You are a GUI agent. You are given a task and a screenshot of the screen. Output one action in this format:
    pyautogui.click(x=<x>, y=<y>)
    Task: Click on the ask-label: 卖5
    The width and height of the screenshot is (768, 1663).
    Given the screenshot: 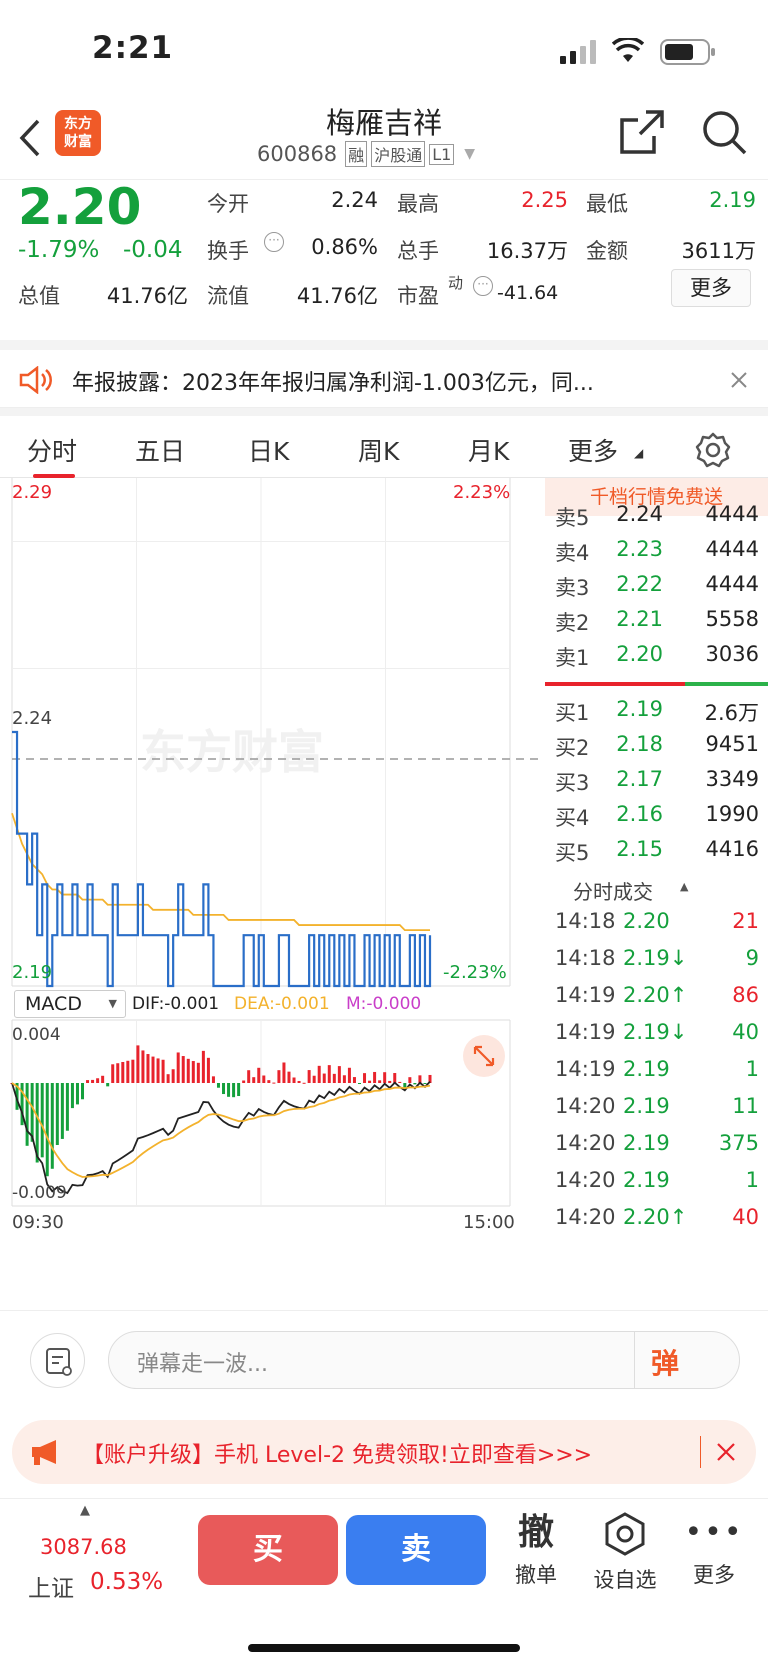 What is the action you would take?
    pyautogui.click(x=572, y=518)
    